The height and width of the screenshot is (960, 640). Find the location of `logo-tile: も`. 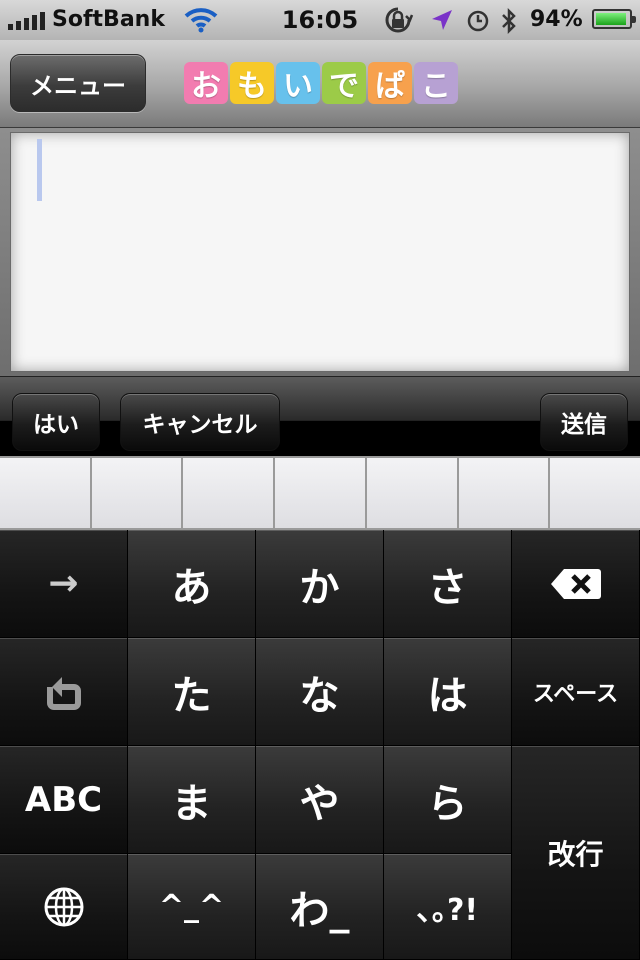

logo-tile: も is located at coordinates (252, 83).